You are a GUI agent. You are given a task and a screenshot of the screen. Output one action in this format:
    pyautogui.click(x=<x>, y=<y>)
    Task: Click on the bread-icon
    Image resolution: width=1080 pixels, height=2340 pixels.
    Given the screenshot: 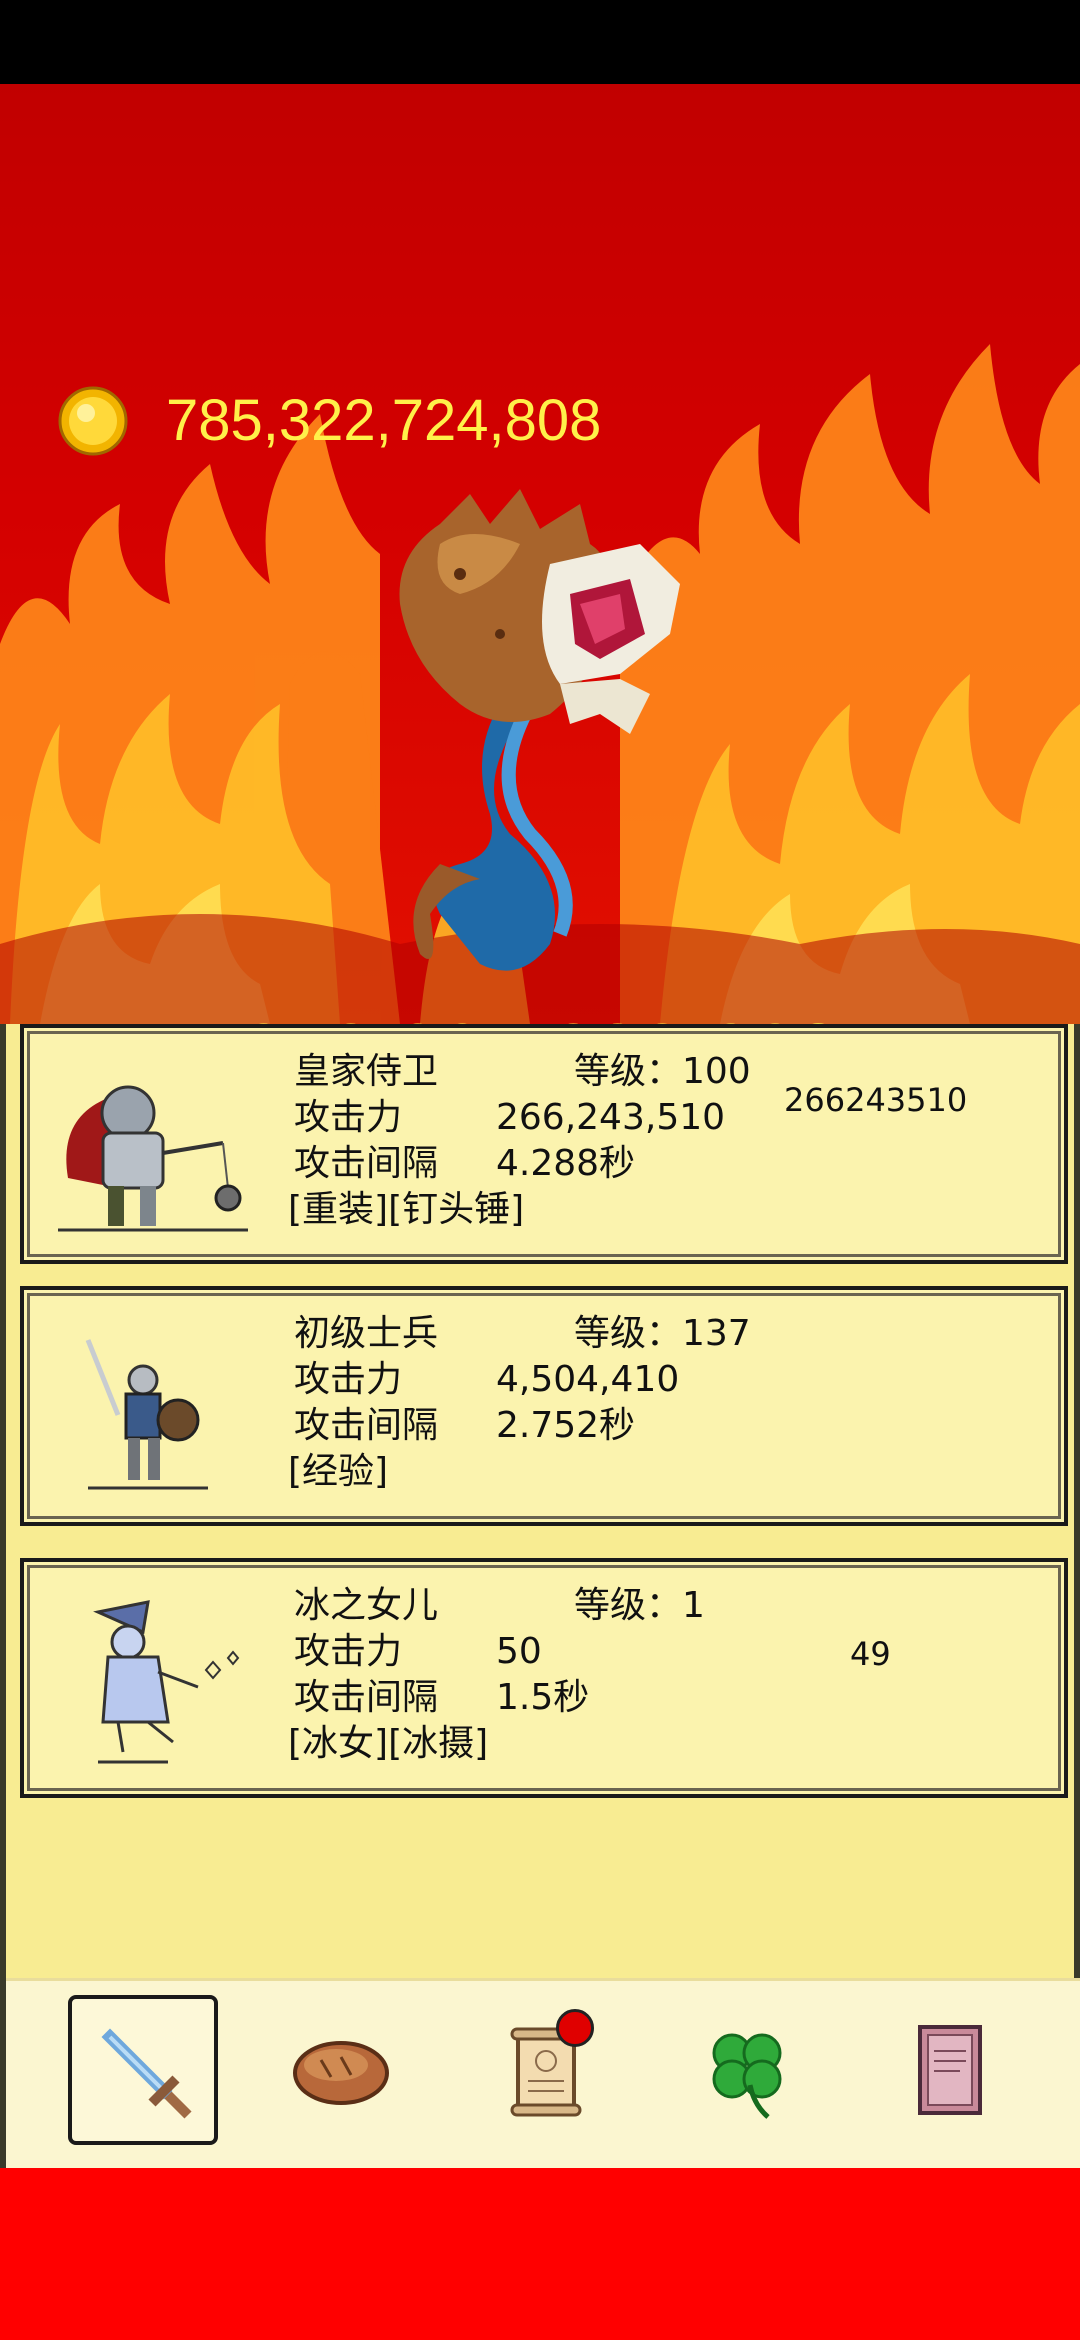 What is the action you would take?
    pyautogui.click(x=341, y=2073)
    